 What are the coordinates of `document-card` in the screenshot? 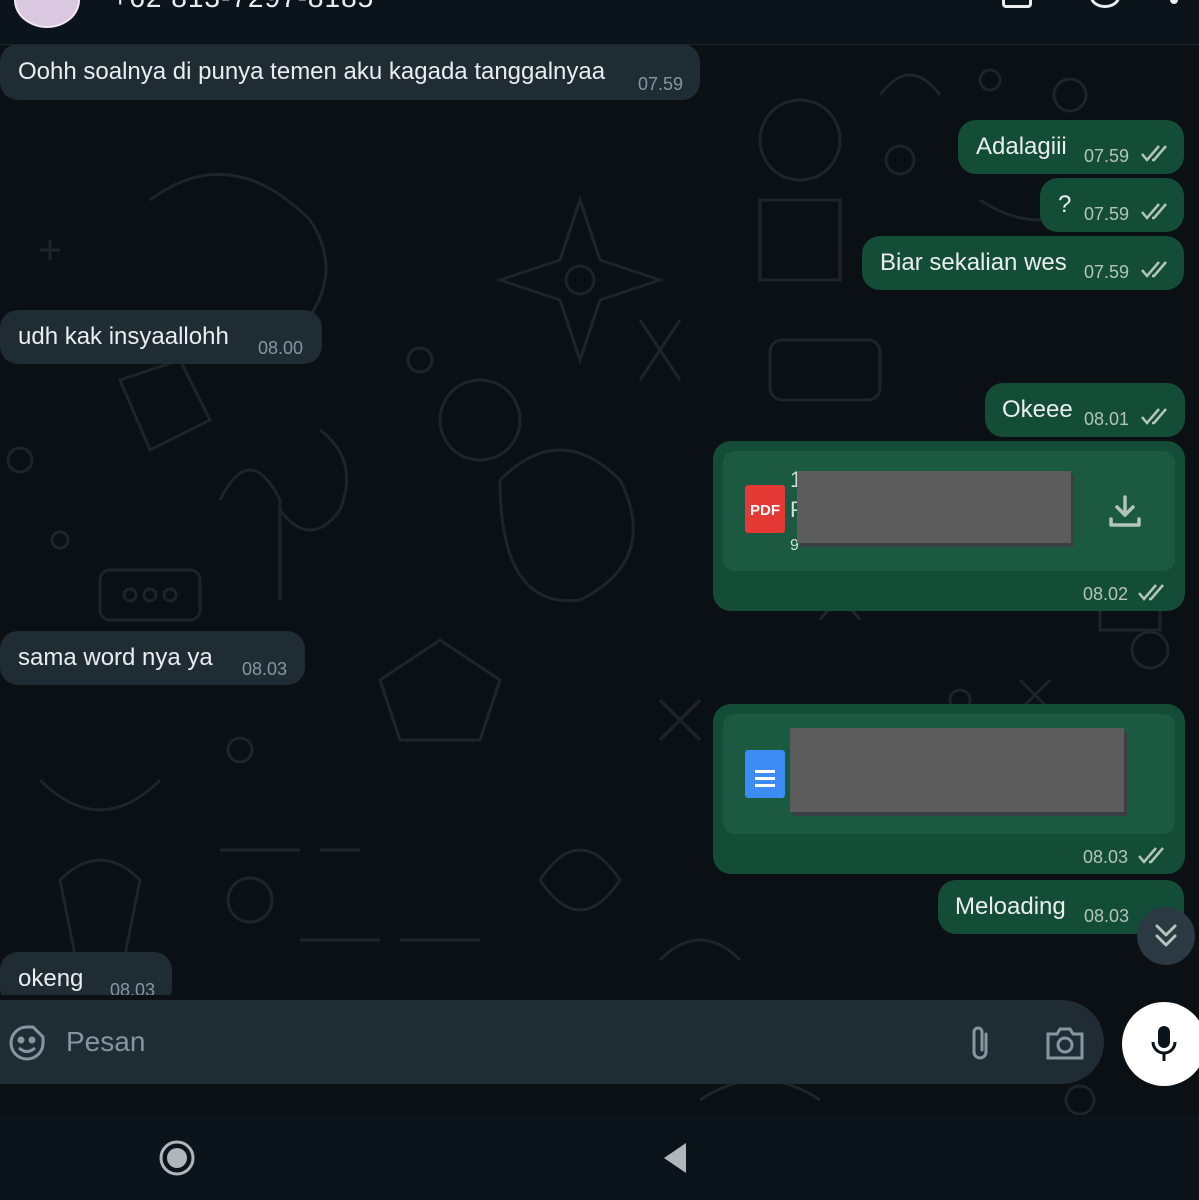 It's located at (949, 774).